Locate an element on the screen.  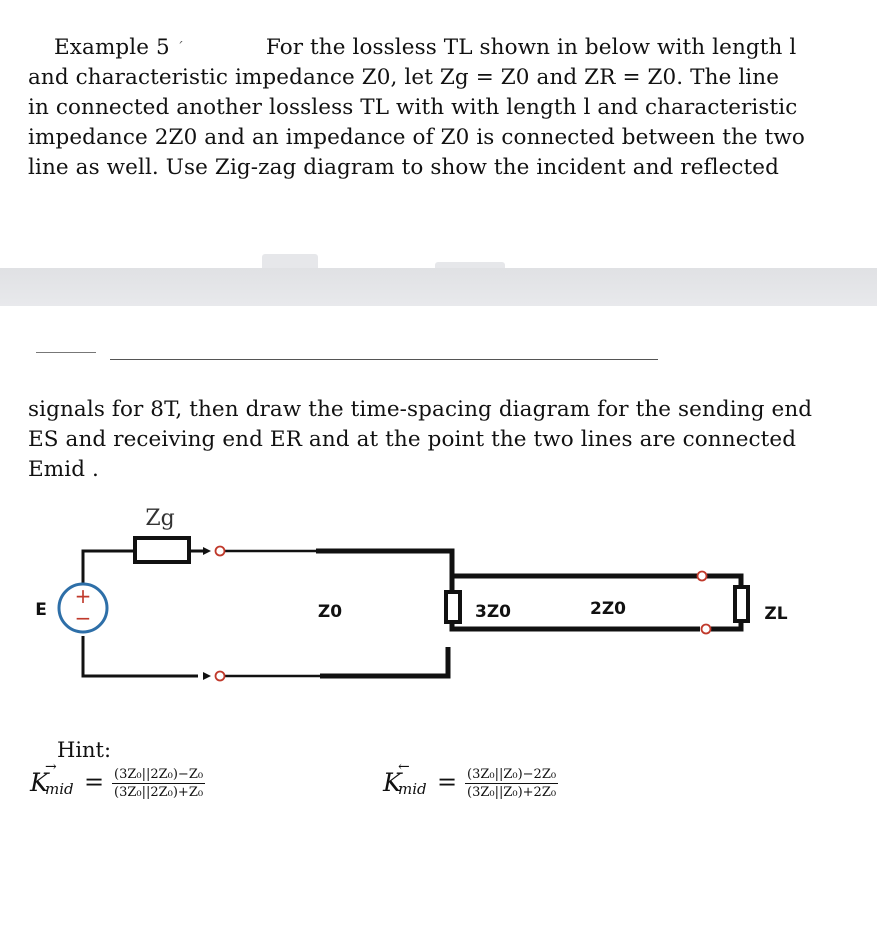
terminal-top-left is located at coordinates (220, 551).